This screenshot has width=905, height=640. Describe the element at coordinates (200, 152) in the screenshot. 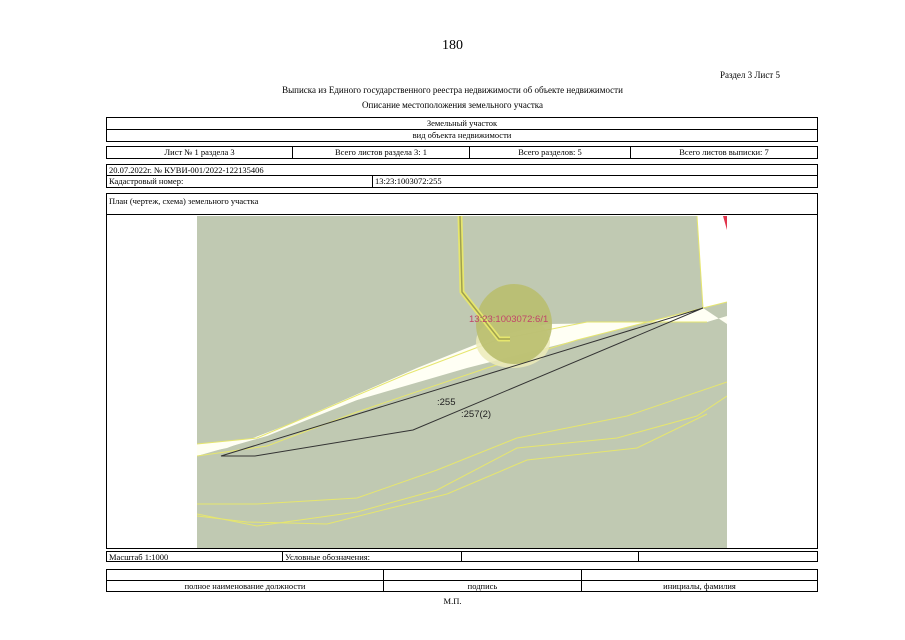

I see `sheet-number: Лист № 1 раздела 3` at that location.